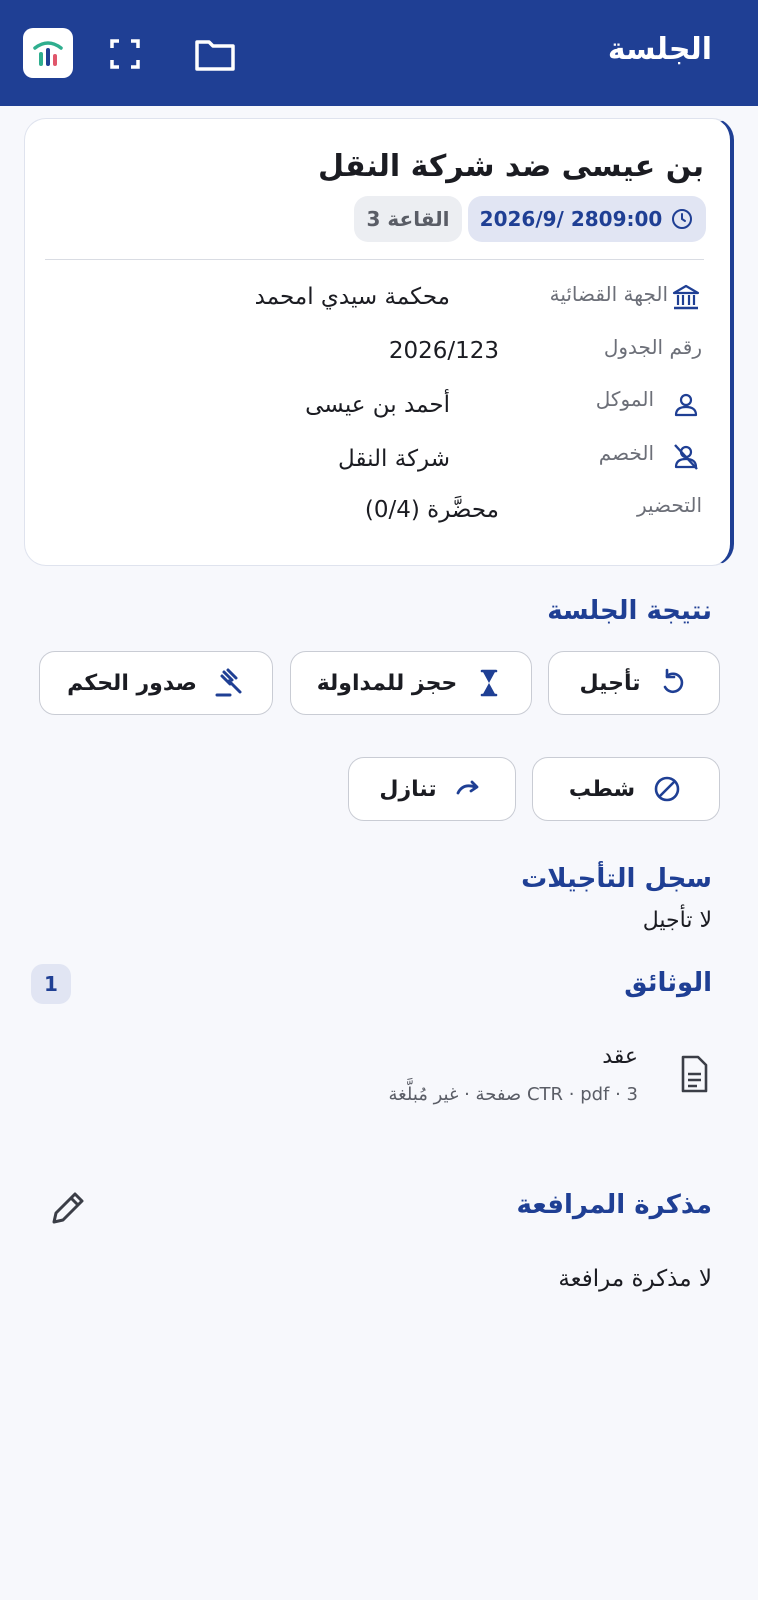 The image size is (758, 1600). I want to click on app-bar: الجلسة, so click(379, 53).